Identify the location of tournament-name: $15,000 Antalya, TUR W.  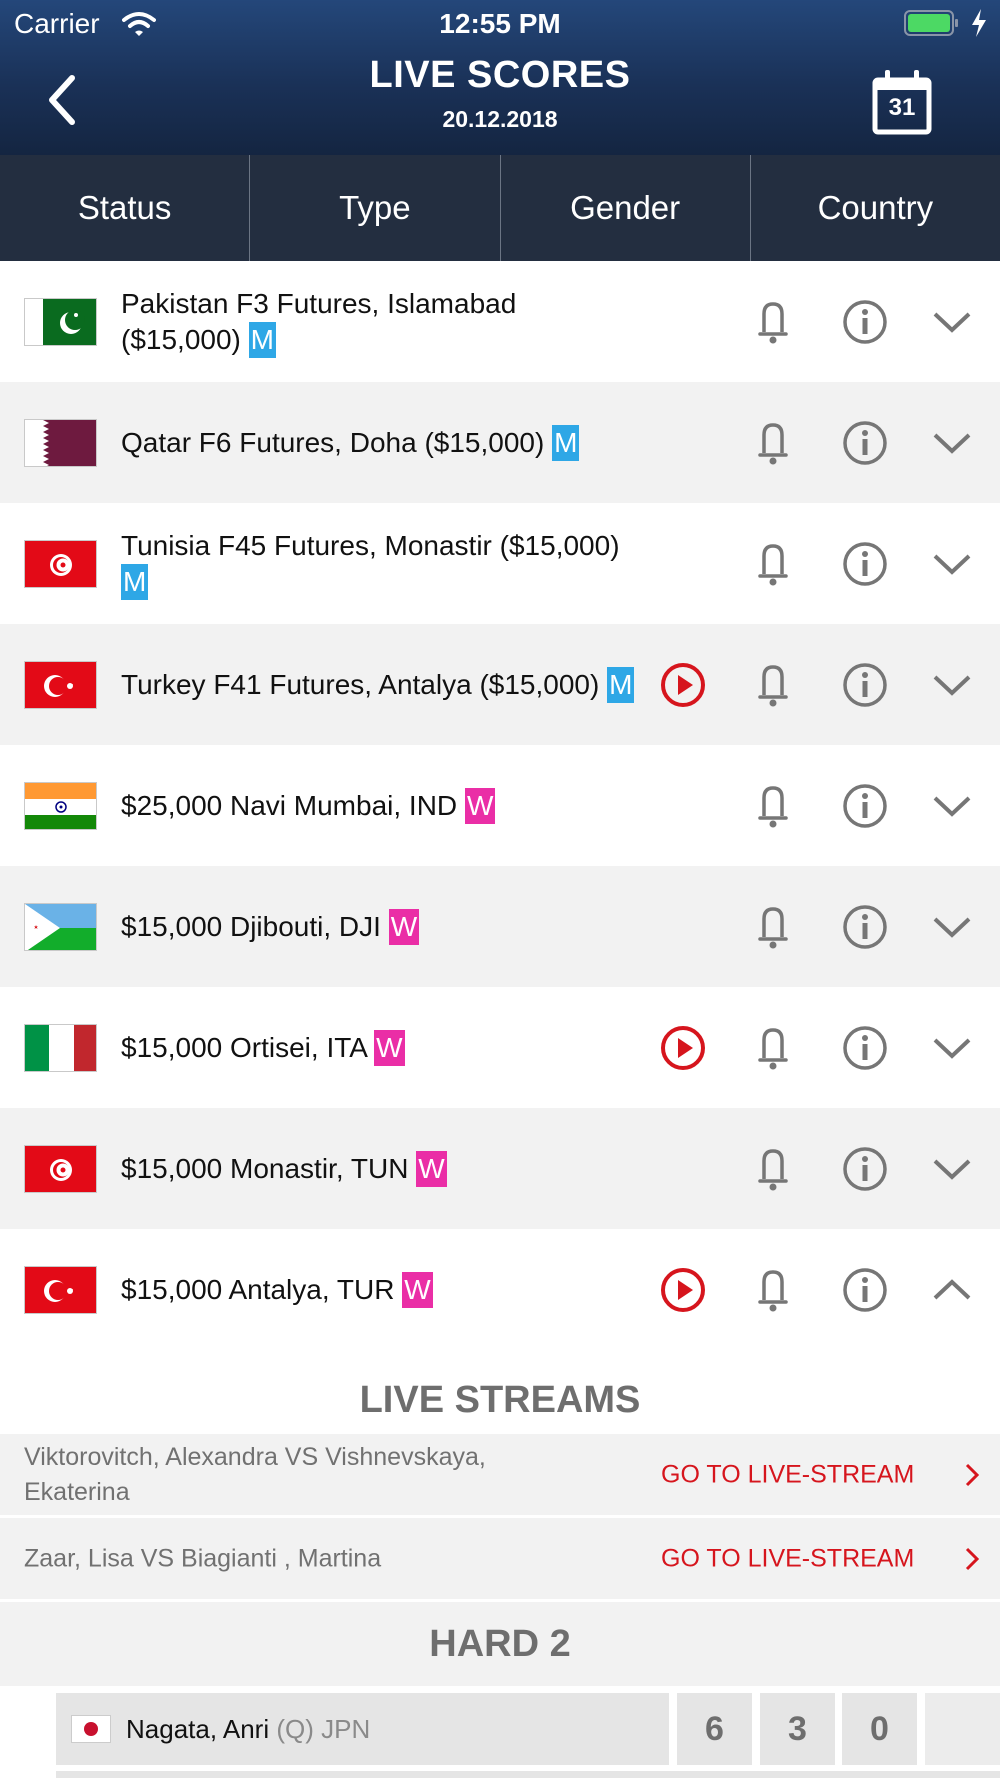
(381, 1289).